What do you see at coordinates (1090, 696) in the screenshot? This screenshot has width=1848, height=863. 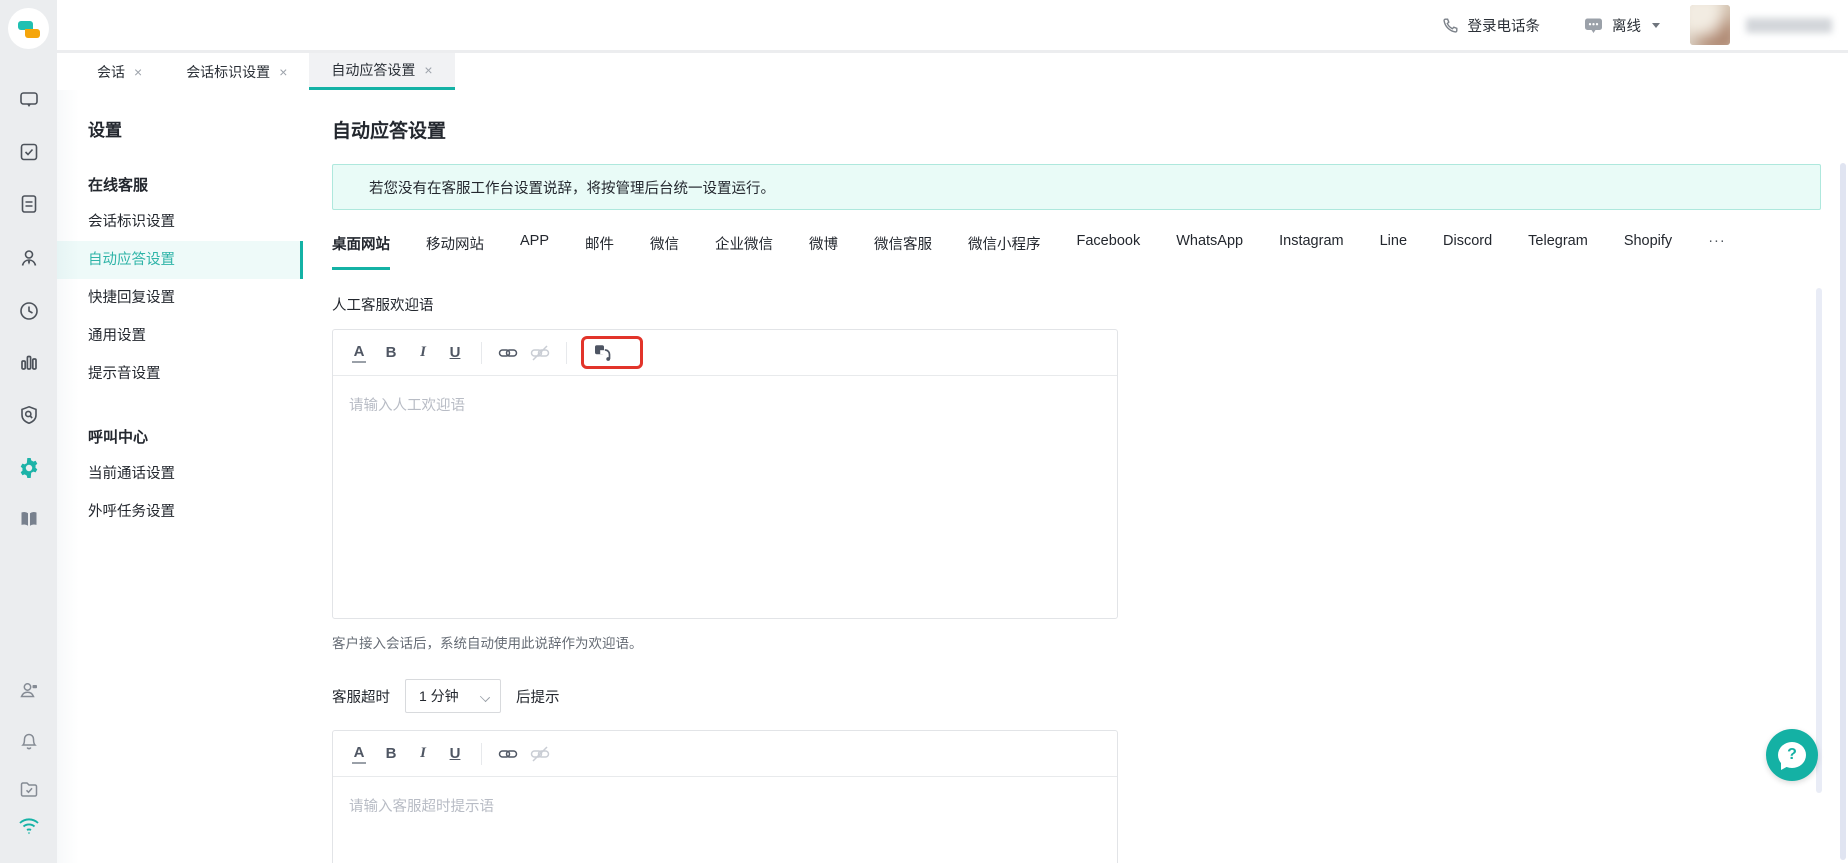 I see `timeout-setting-row: 客服超时 1 分钟 后提示` at bounding box center [1090, 696].